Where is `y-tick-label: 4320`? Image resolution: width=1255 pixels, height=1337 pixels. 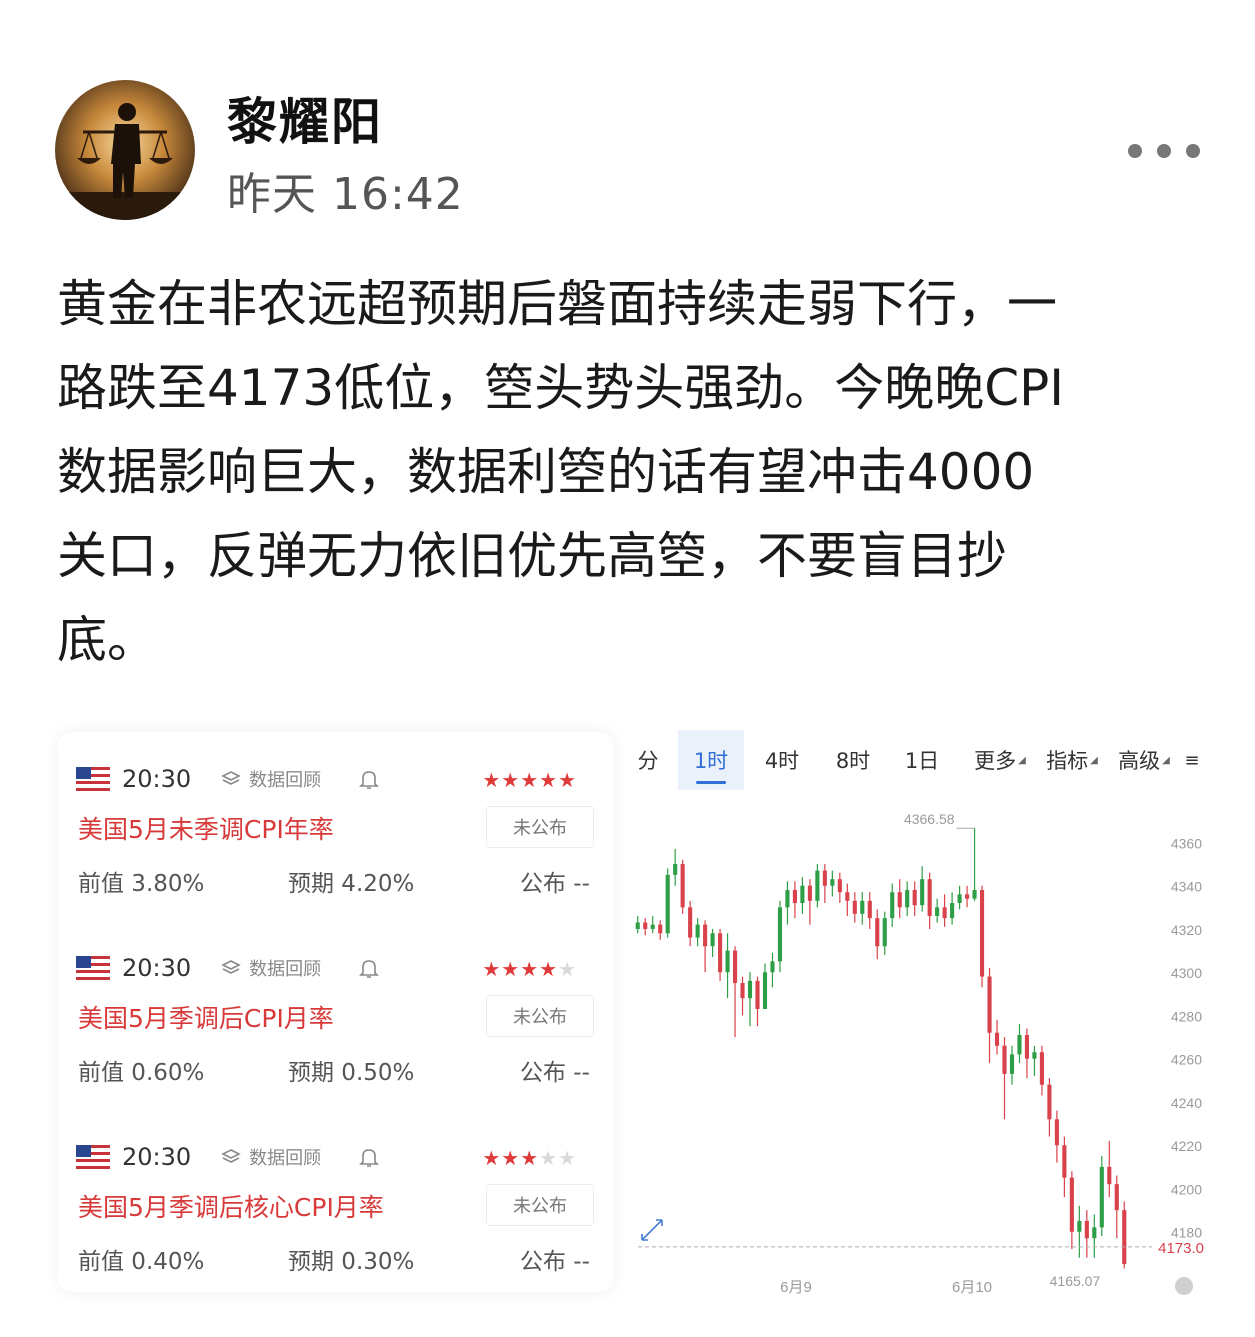
y-tick-label: 4320 is located at coordinates (1186, 930).